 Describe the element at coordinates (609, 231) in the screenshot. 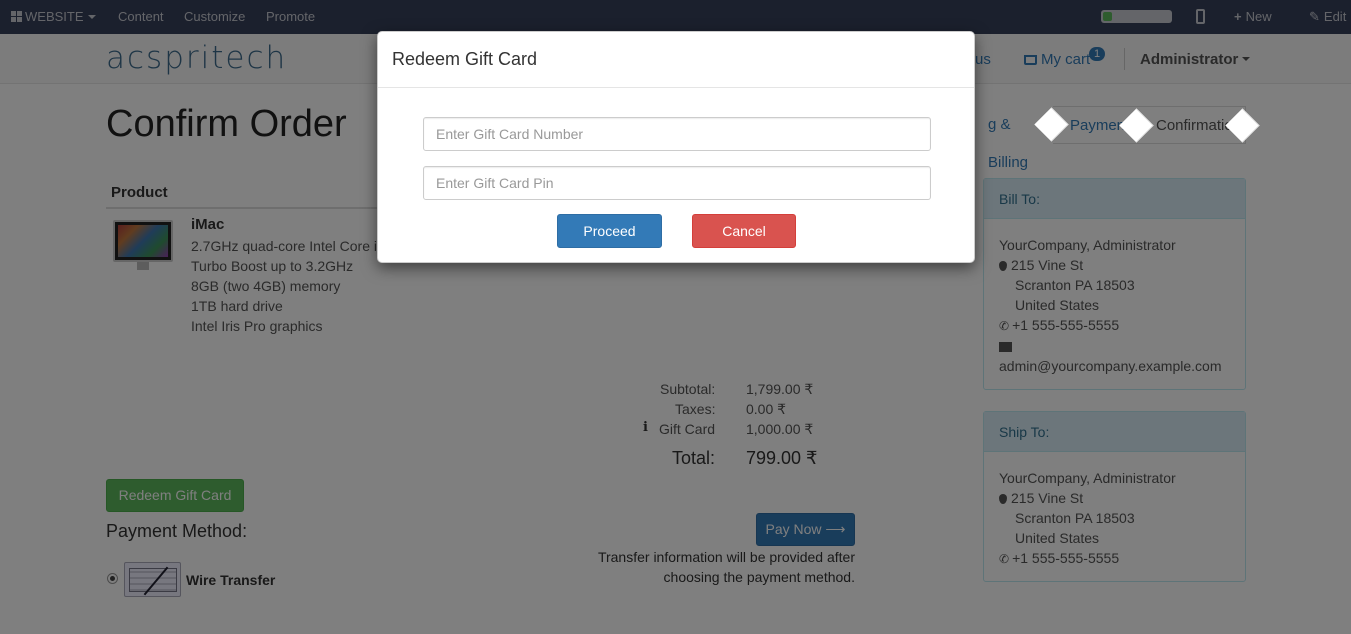

I see `proceed-button: Proceed` at that location.